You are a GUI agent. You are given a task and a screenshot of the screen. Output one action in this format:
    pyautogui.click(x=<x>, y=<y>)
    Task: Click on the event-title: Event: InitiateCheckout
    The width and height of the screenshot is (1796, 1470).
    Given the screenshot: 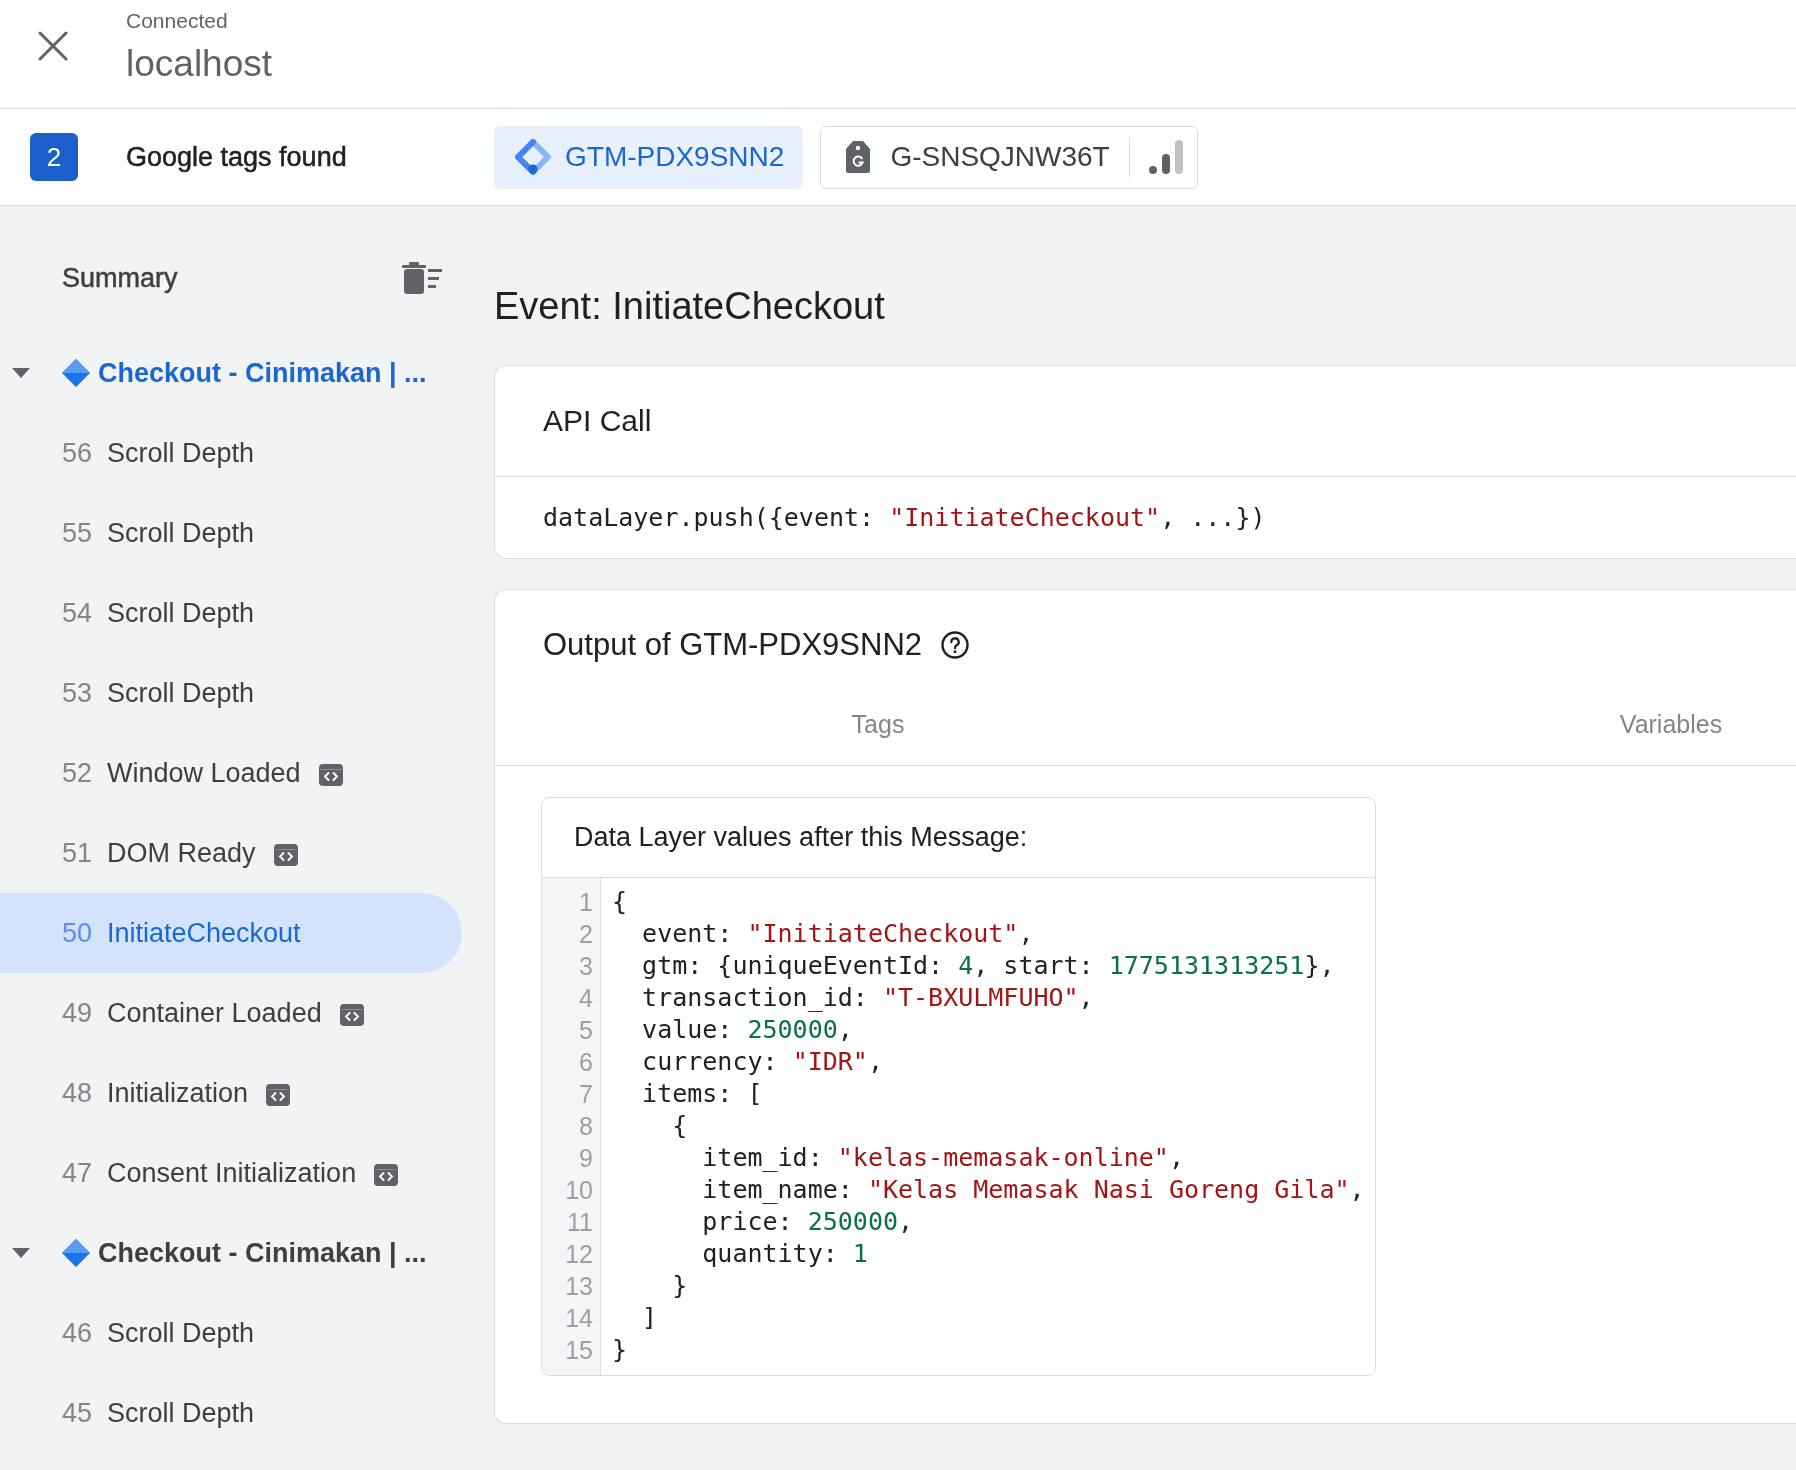 What is the action you would take?
    pyautogui.click(x=689, y=306)
    